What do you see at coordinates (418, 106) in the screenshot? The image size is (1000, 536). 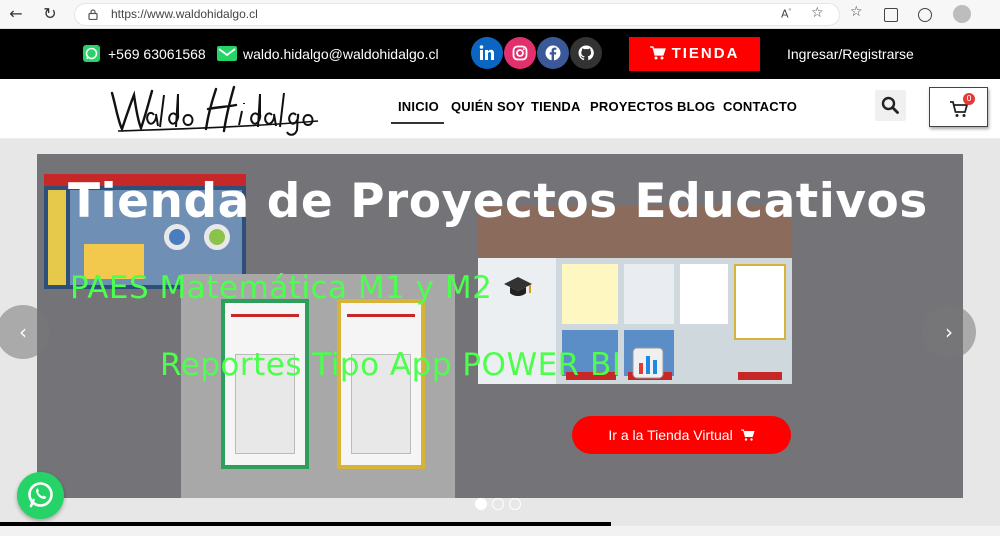 I see `nav-item-inicio: INICIO` at bounding box center [418, 106].